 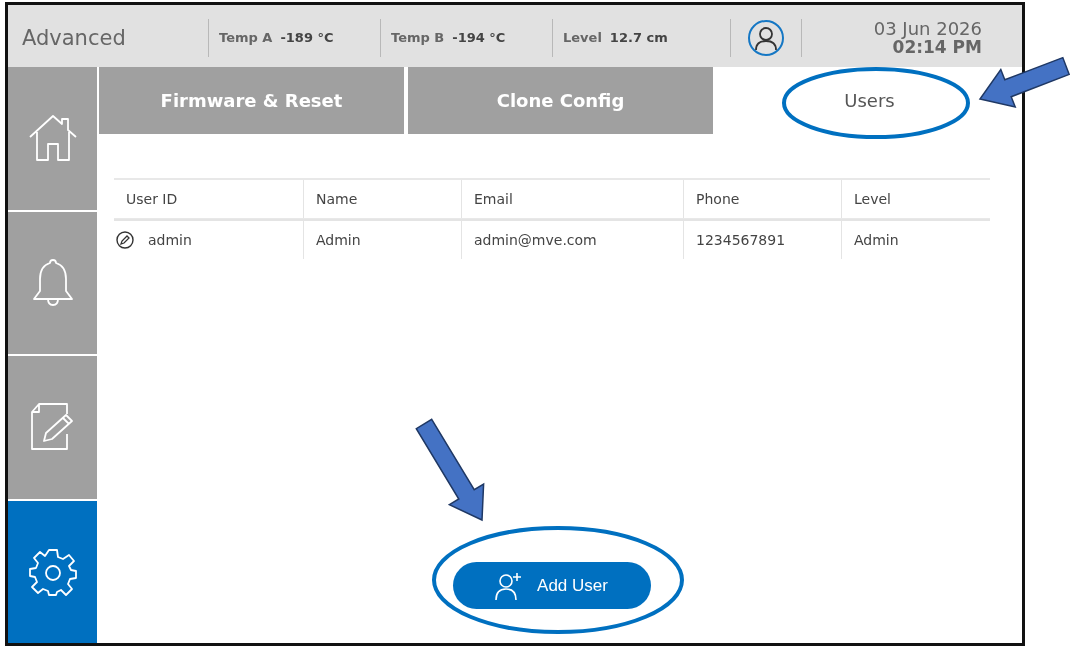 I want to click on edit-icon, so click(x=125, y=240).